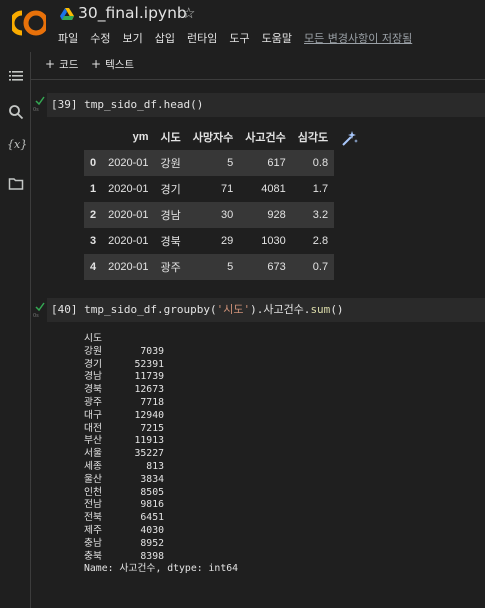 The width and height of the screenshot is (485, 608). Describe the element at coordinates (67, 14) in the screenshot. I see `drive-icon` at that location.